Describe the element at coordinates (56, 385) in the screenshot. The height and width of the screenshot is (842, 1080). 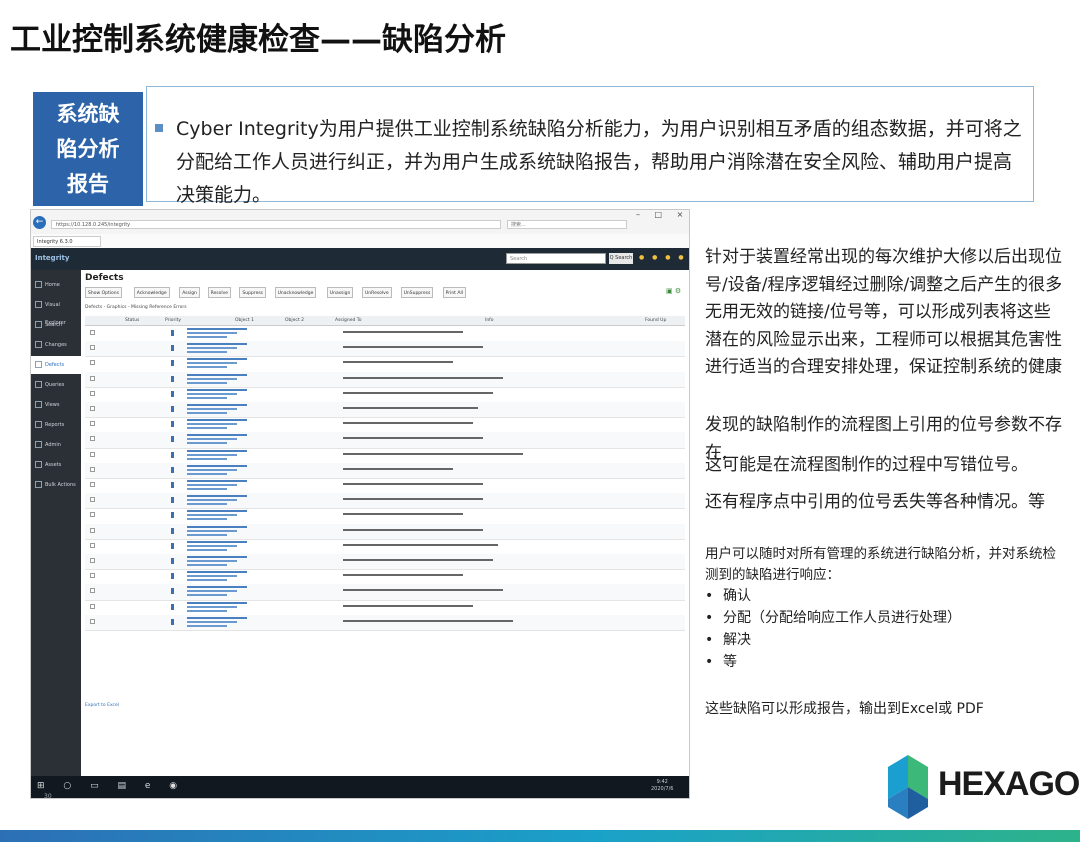
I see `sidebar-item-queries: Queries` at that location.